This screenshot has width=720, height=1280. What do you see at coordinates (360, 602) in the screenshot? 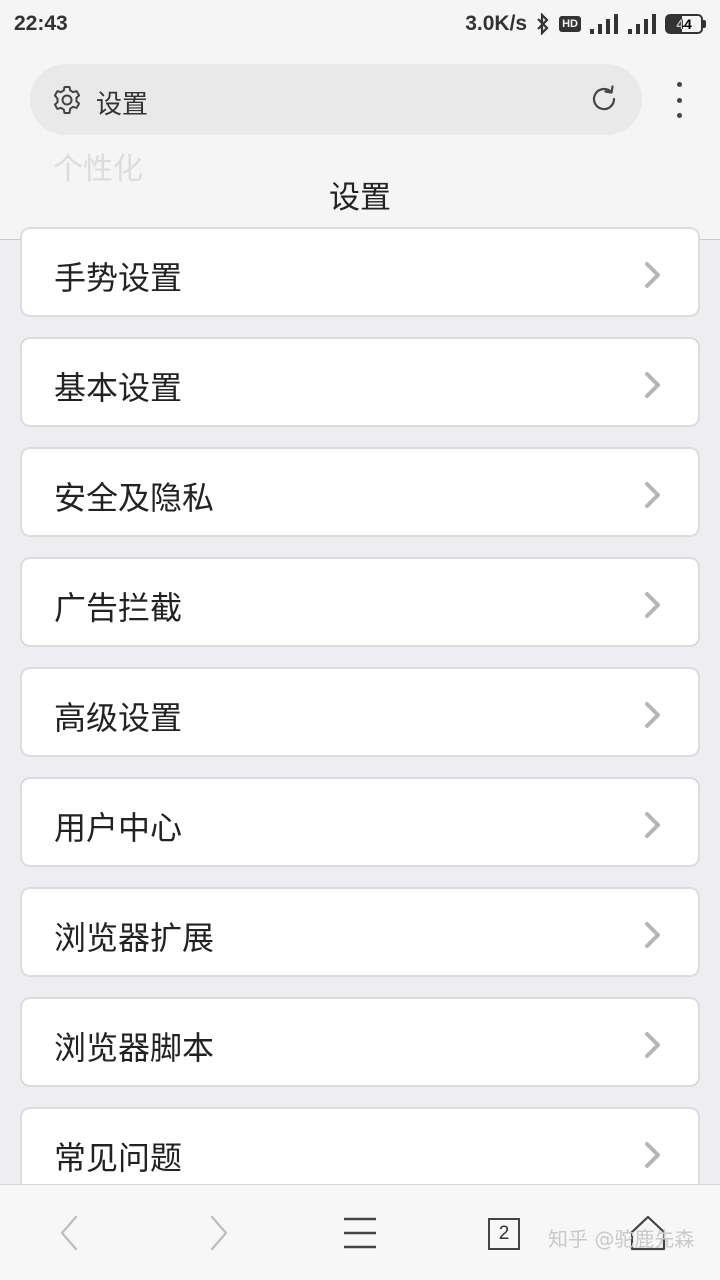
I see `settings-item-ad-block: 广告拦截` at bounding box center [360, 602].